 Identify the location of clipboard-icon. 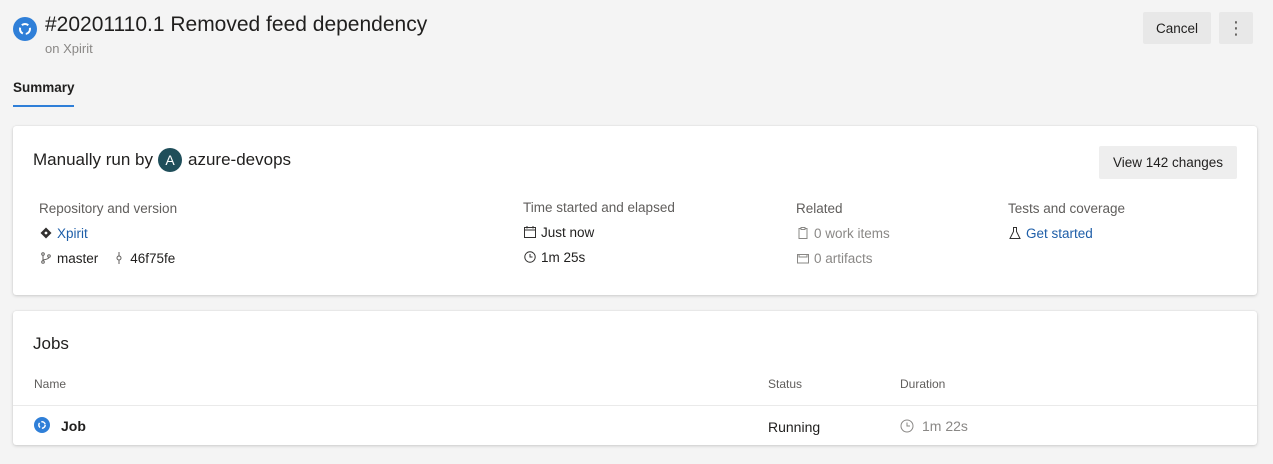
(803, 233).